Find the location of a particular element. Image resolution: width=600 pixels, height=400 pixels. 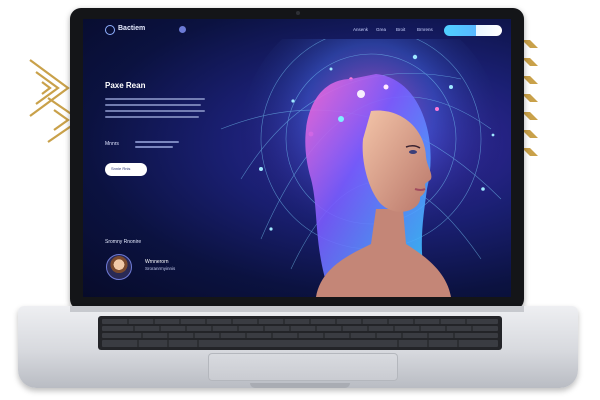

nav-link-2: Ansenk is located at coordinates (360, 29).